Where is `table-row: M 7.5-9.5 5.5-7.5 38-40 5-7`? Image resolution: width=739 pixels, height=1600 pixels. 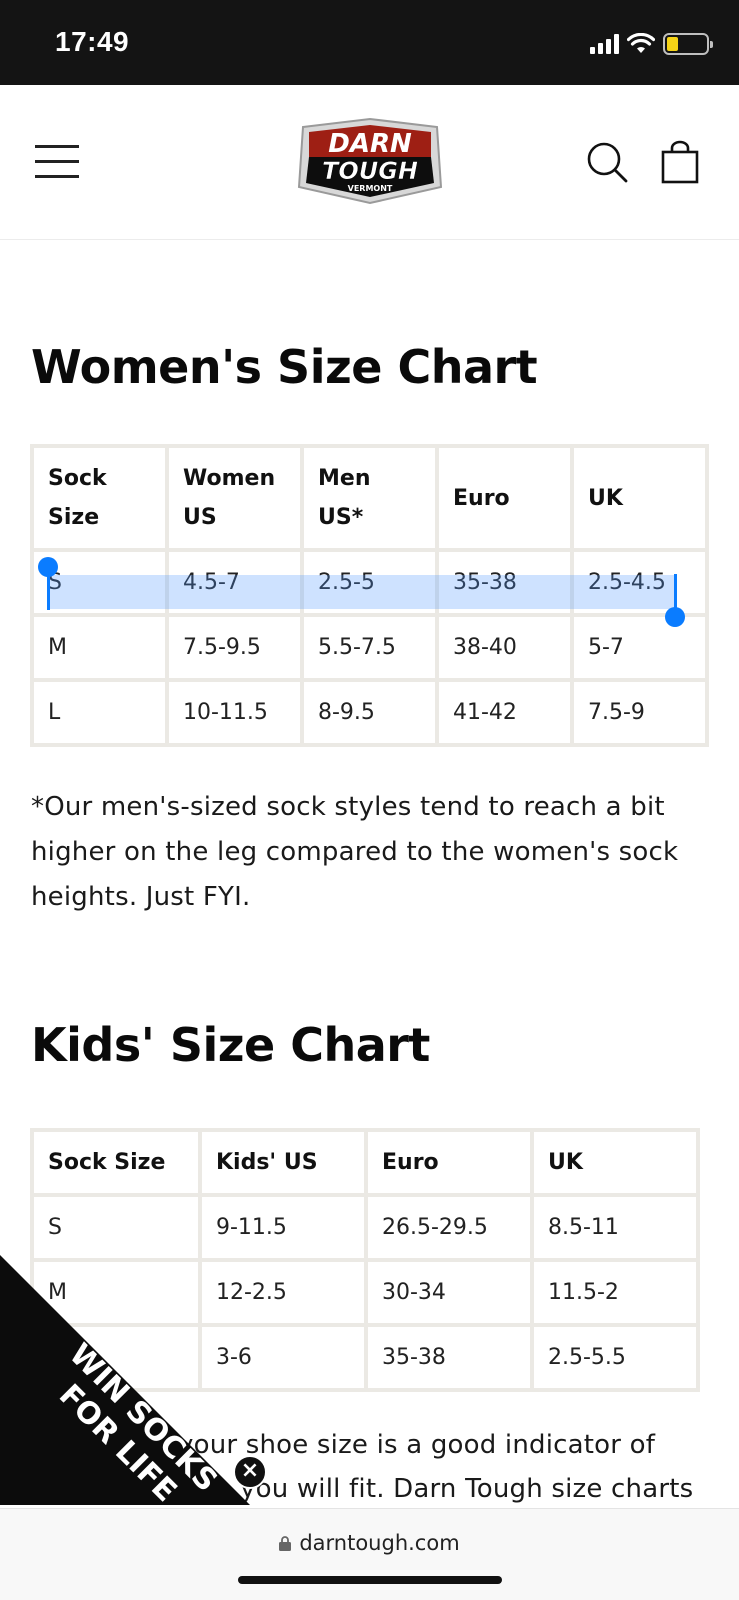 table-row: M 7.5-9.5 5.5-7.5 38-40 5-7 is located at coordinates (369, 647).